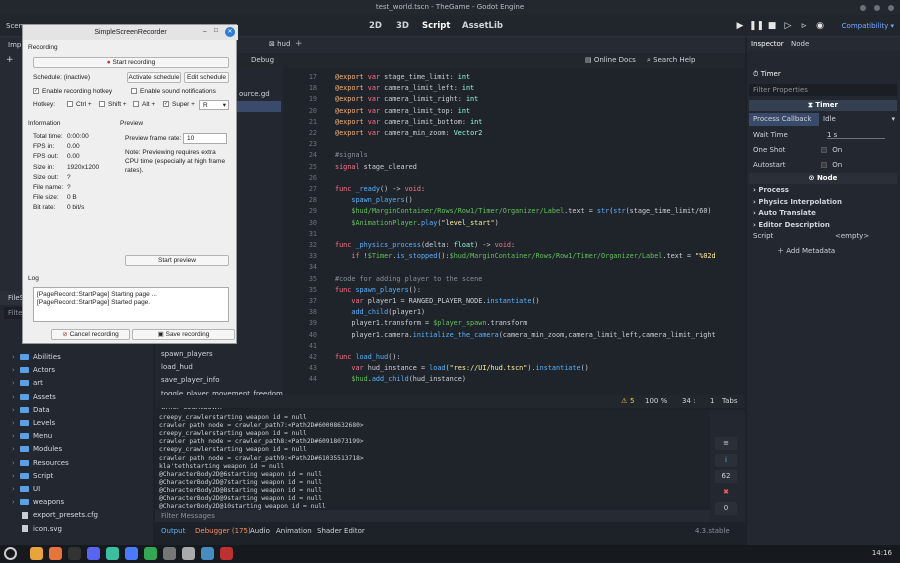 This screenshot has width=900, height=563. I want to click on output-filter: Filter Messages, so click(432, 516).